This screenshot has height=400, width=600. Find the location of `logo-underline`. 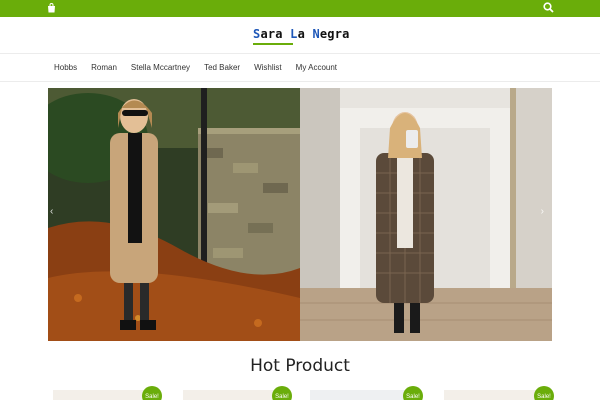

logo-underline is located at coordinates (273, 44).